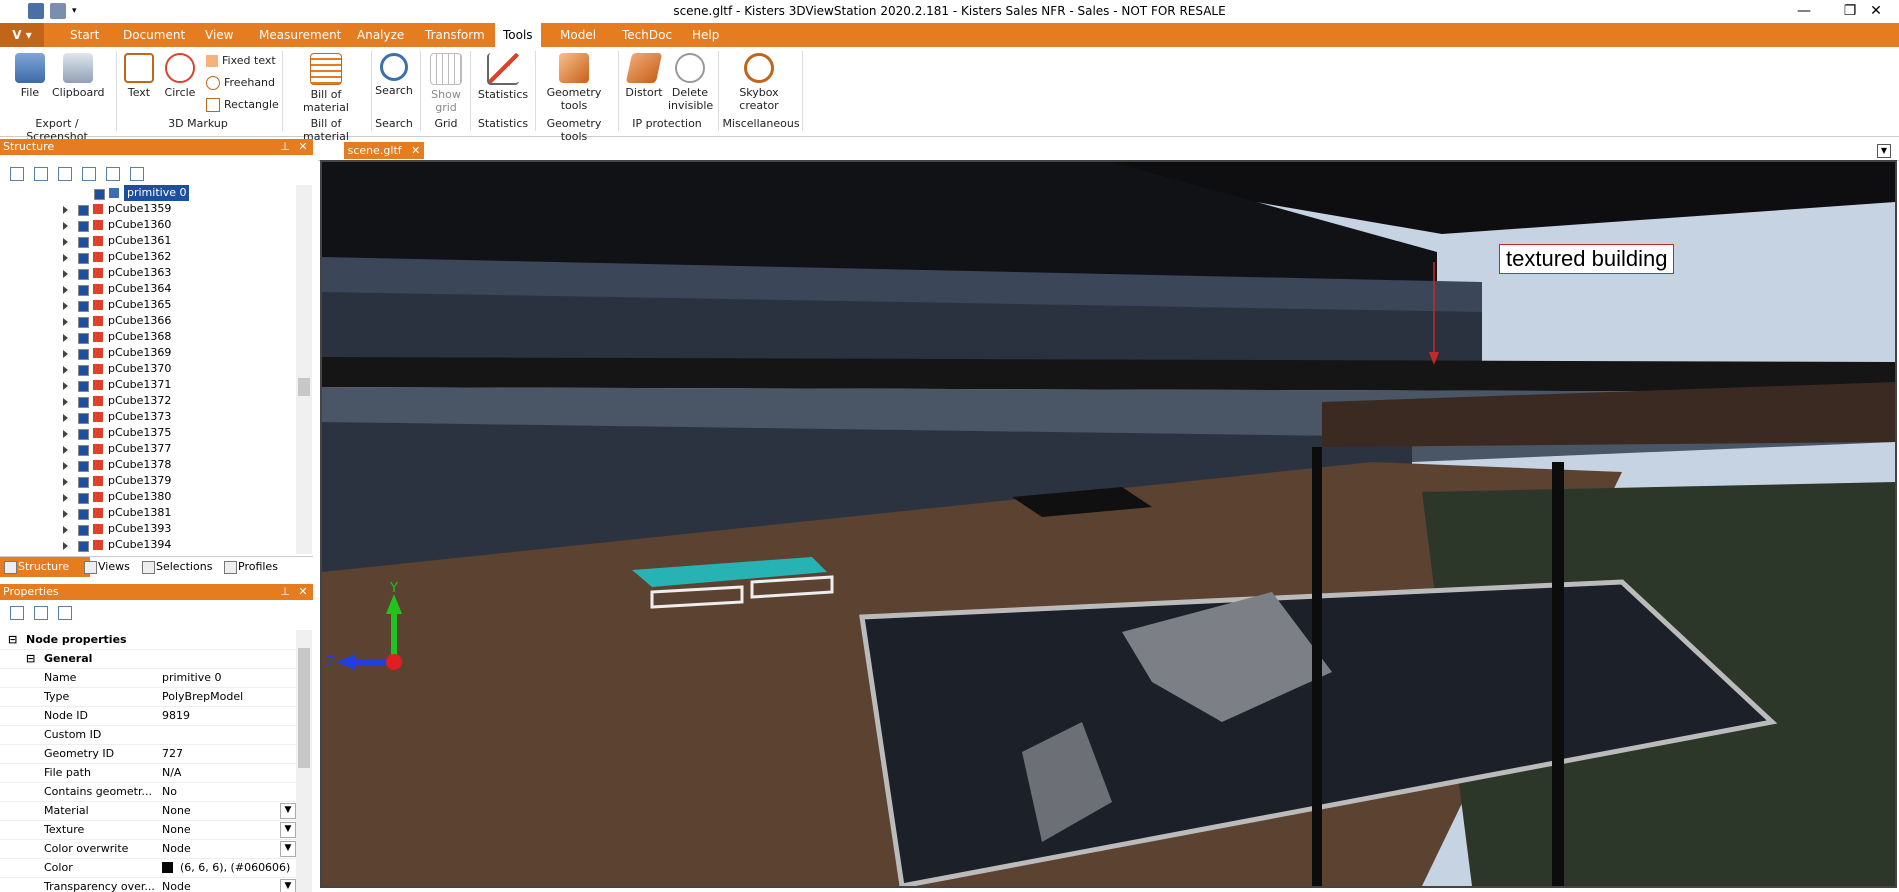  What do you see at coordinates (148, 811) in the screenshot?
I see `property-row: Material None ▼` at bounding box center [148, 811].